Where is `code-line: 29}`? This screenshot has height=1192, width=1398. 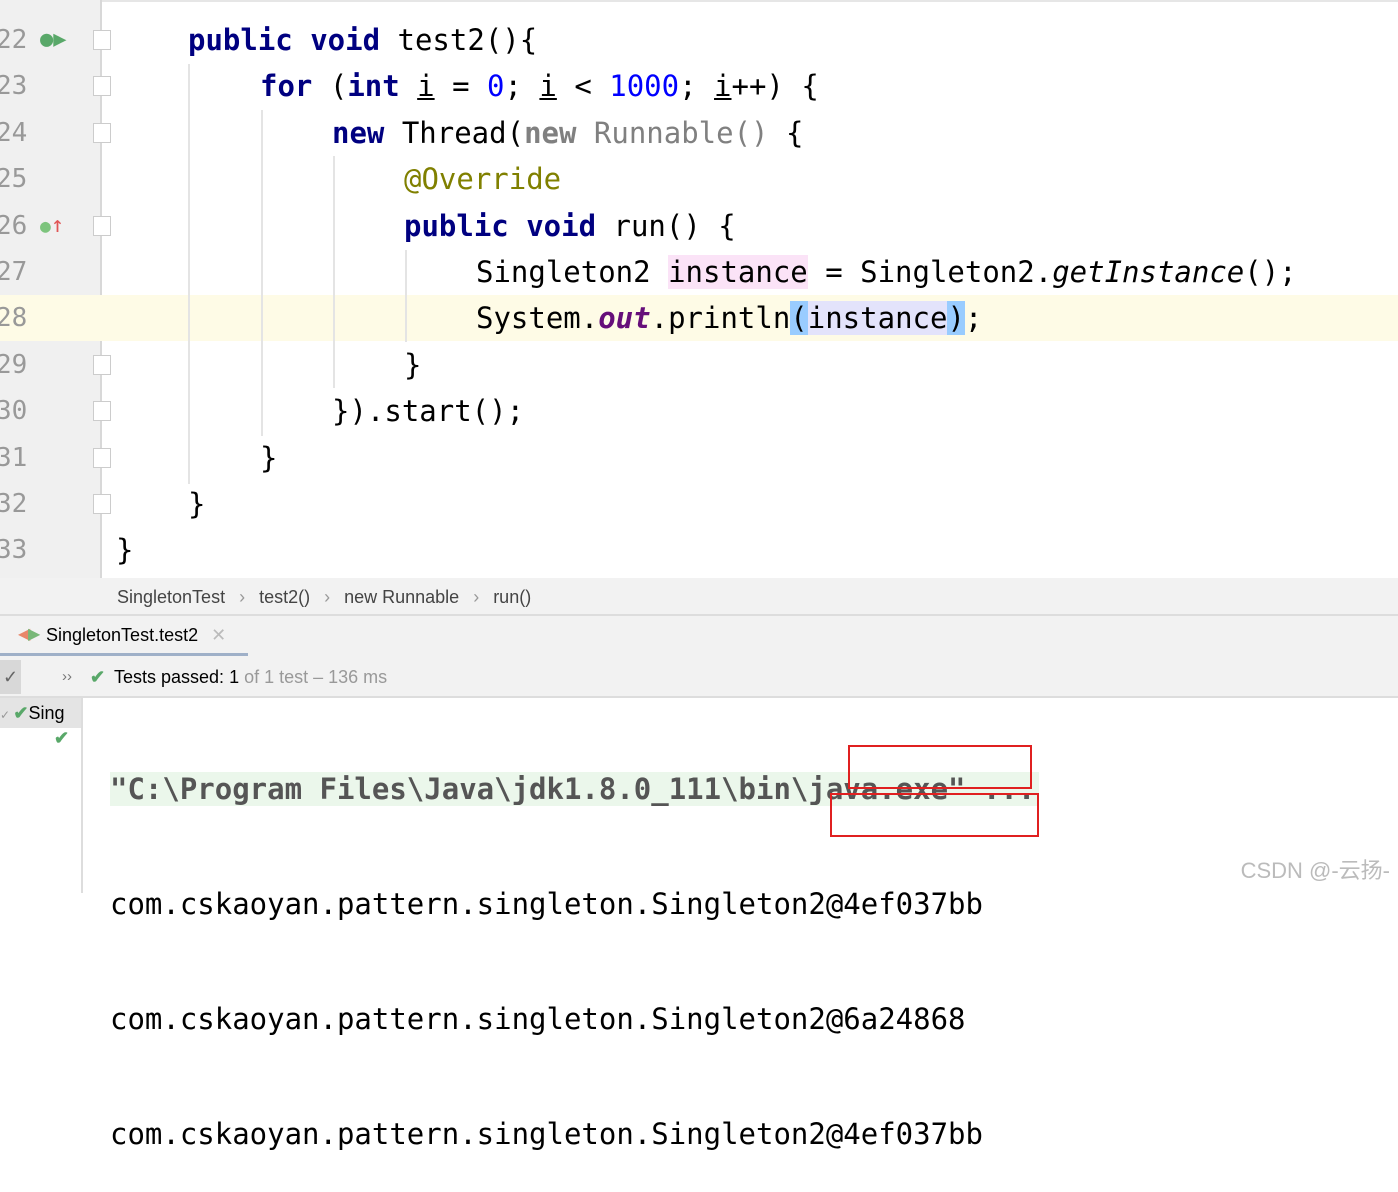 code-line: 29} is located at coordinates (699, 365).